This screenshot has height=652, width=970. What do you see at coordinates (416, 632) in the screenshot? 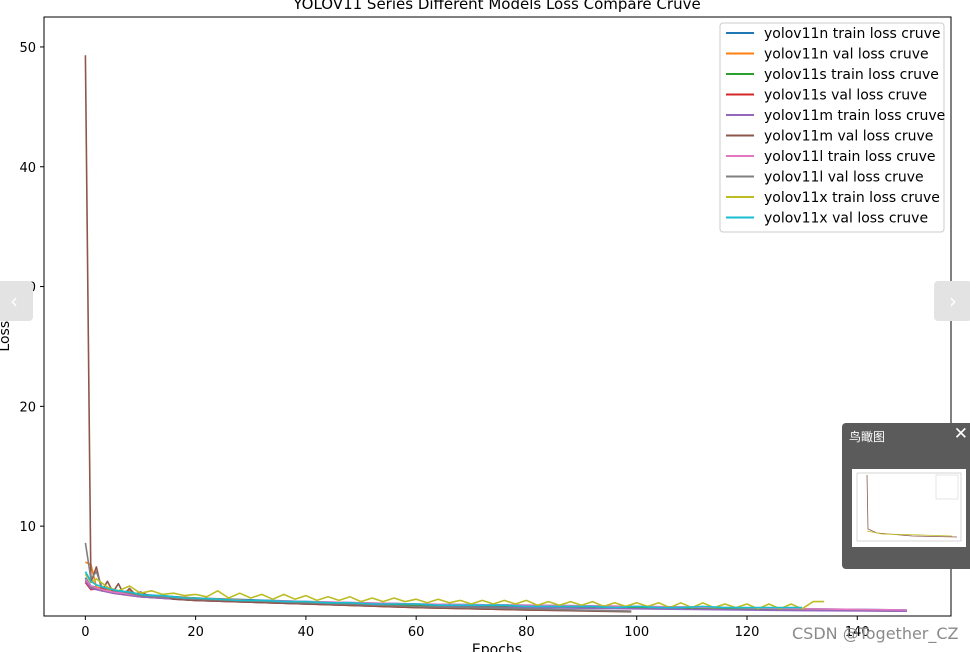
I see `x-tick-label: 60` at bounding box center [416, 632].